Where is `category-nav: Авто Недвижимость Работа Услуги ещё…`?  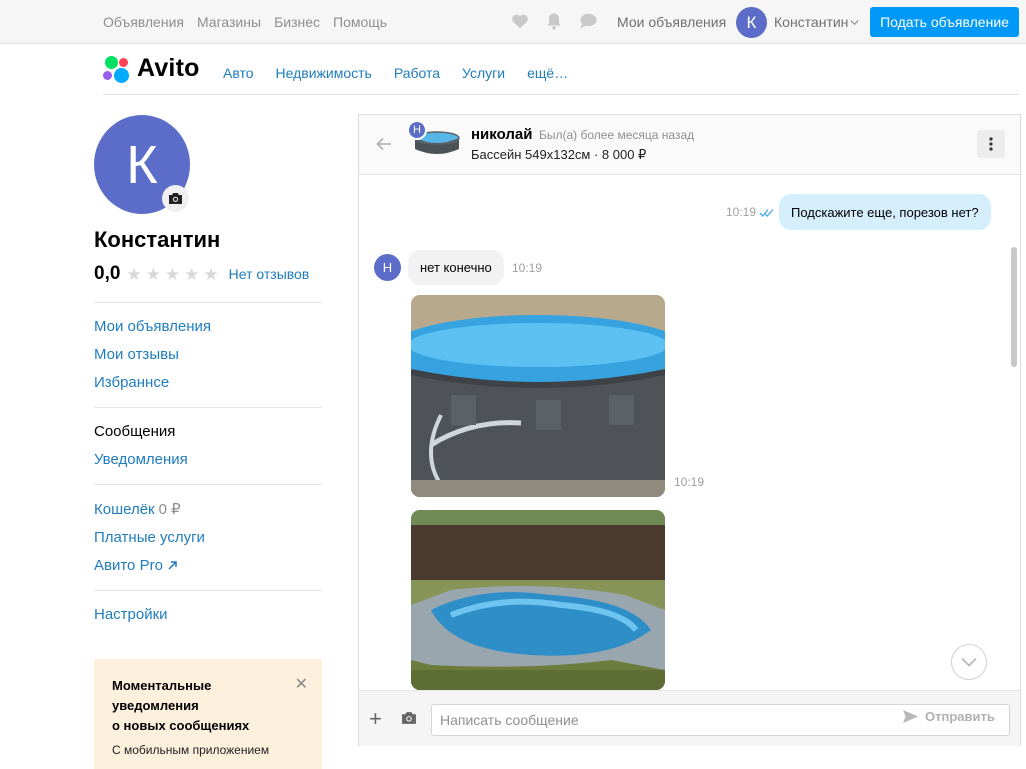 category-nav: Авто Недвижимость Работа Услуги ещё… is located at coordinates (395, 73).